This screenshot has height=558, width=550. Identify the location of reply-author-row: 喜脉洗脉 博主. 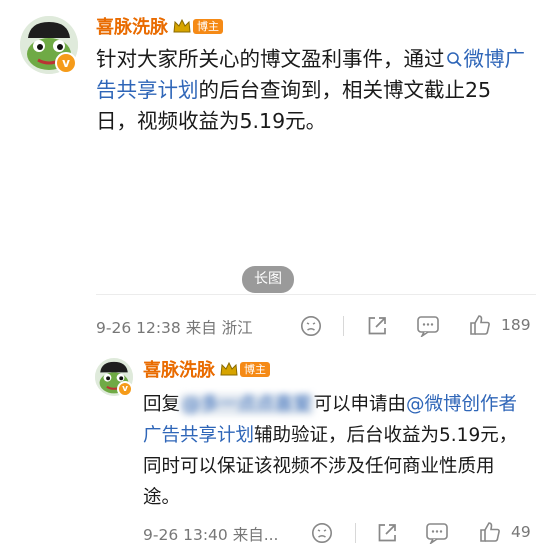
(206, 369).